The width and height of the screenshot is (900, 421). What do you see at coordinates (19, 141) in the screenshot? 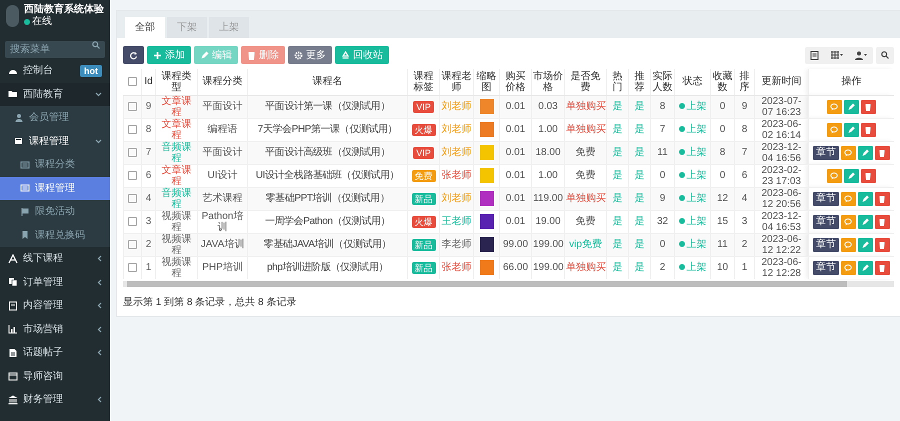
I see `book-icon` at bounding box center [19, 141].